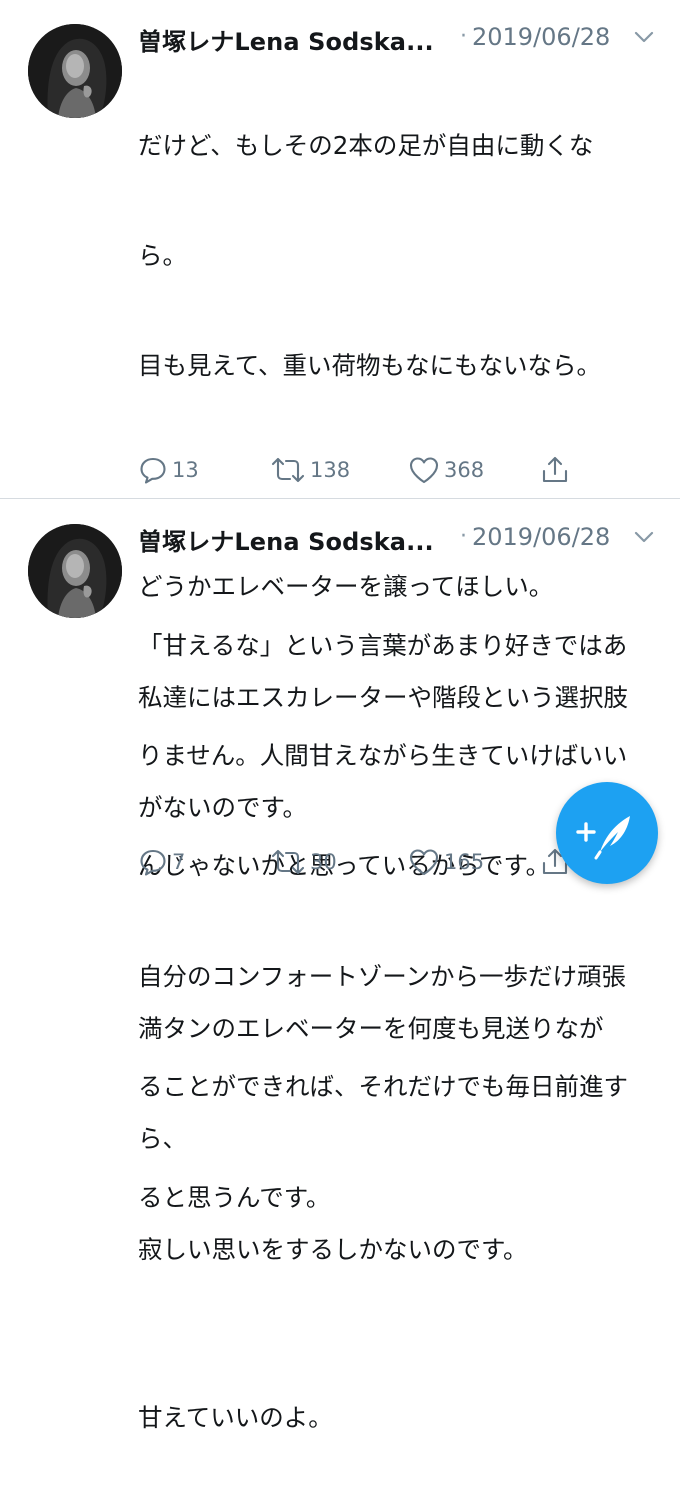  I want to click on reply-count: 13, so click(185, 470).